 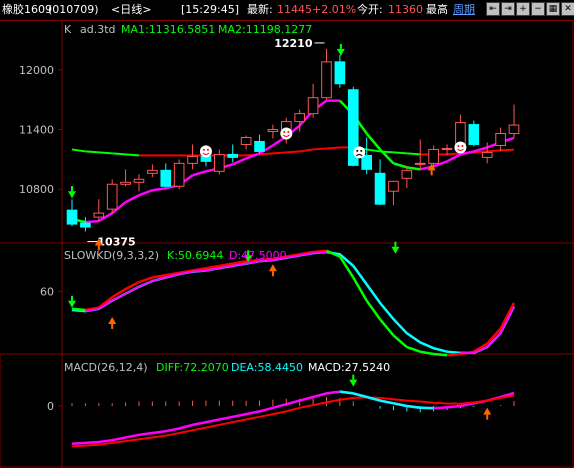 I want to click on low-price-mark: 10375, so click(x=116, y=242).